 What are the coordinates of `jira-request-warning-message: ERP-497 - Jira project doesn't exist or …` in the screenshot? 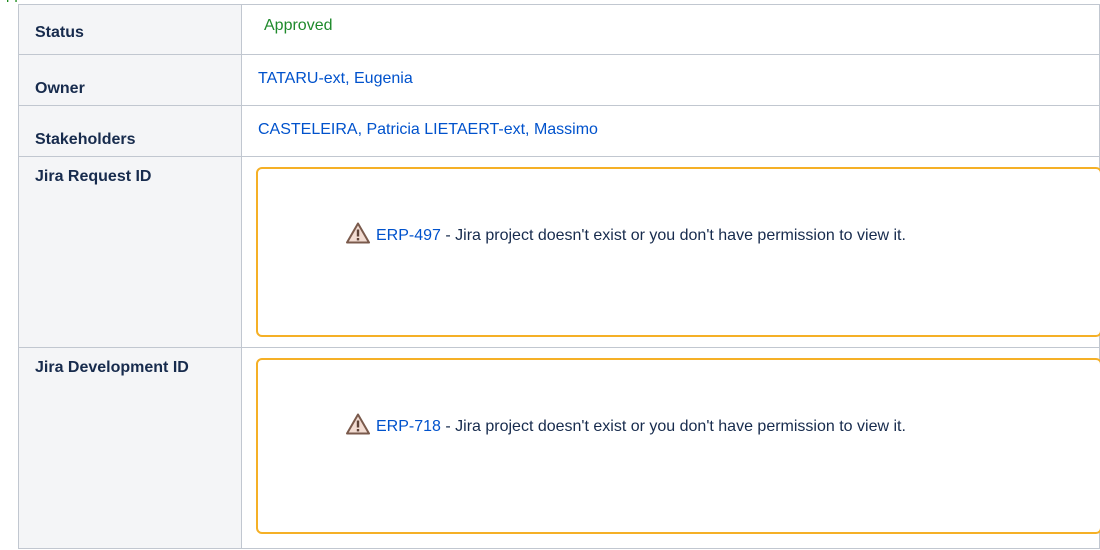 It's located at (706, 236).